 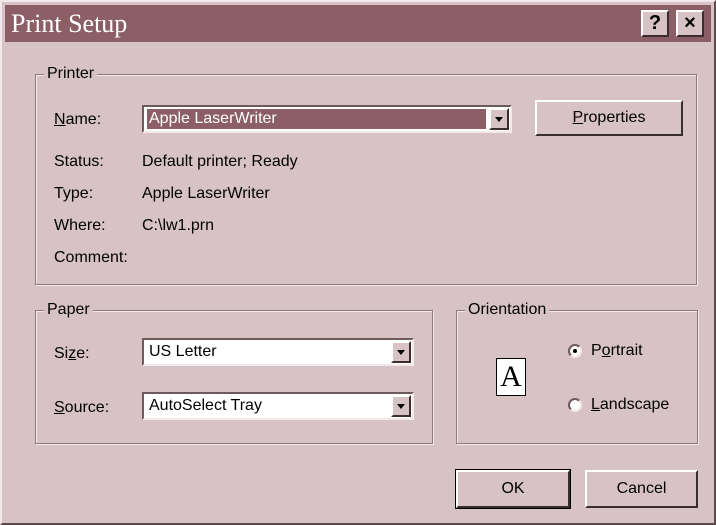 What do you see at coordinates (278, 406) in the screenshot?
I see `paper-source-dropdown: AutoSelect Tray` at bounding box center [278, 406].